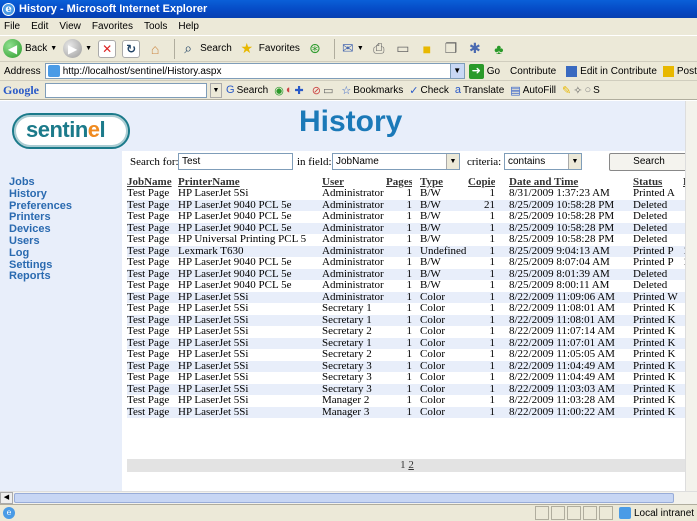 Image resolution: width=697 pixels, height=521 pixels. I want to click on forward-button: ▶ ▼, so click(77, 48).